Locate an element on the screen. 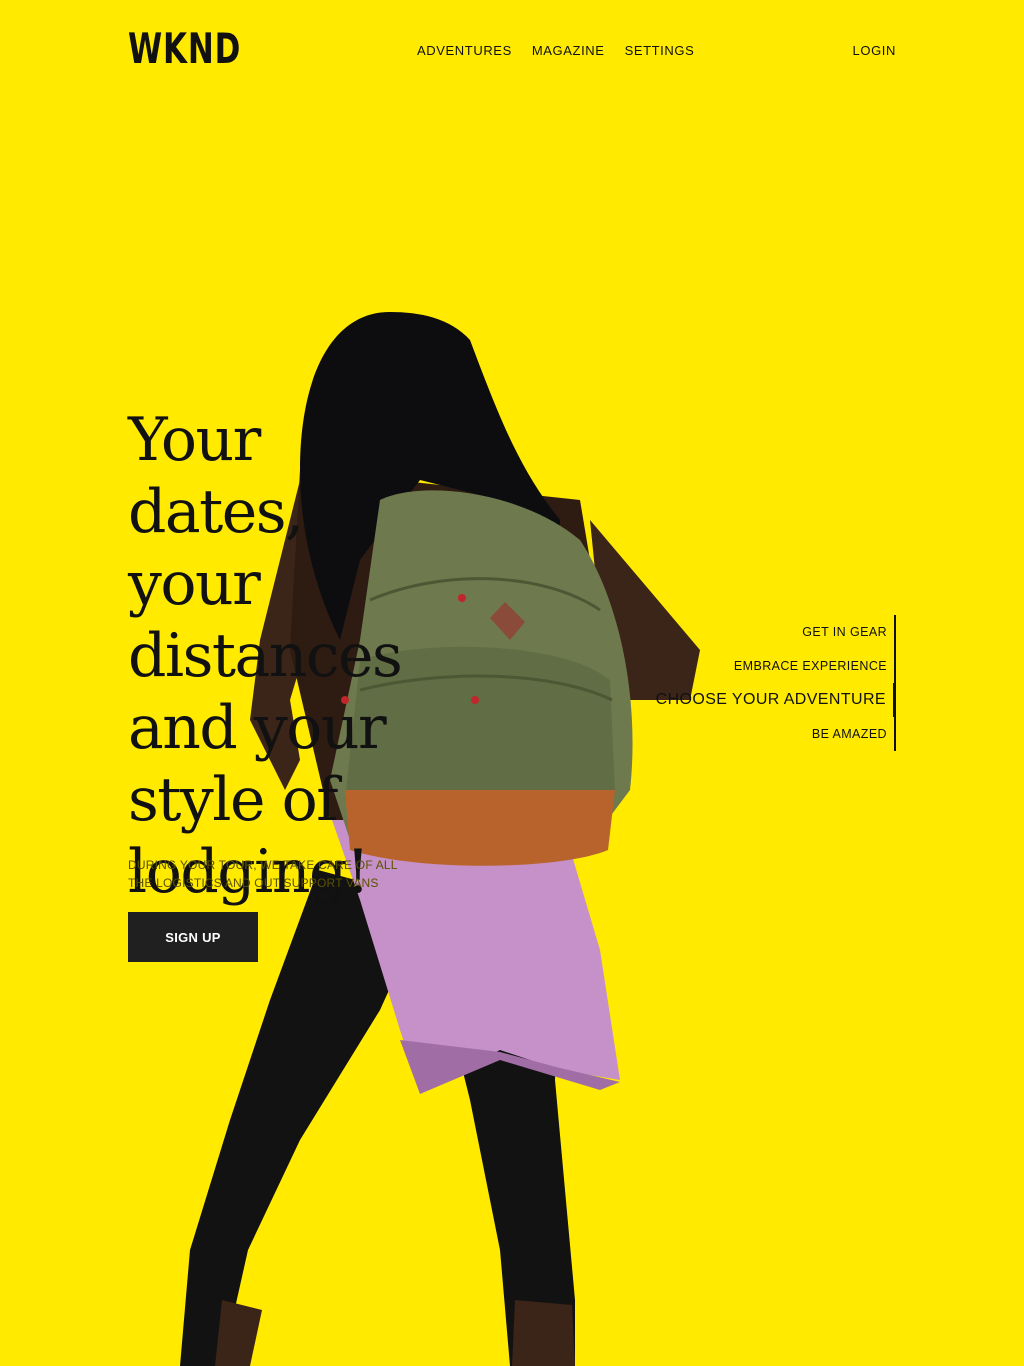  step-get-in-gear: GET IN GEAR is located at coordinates (849, 632).